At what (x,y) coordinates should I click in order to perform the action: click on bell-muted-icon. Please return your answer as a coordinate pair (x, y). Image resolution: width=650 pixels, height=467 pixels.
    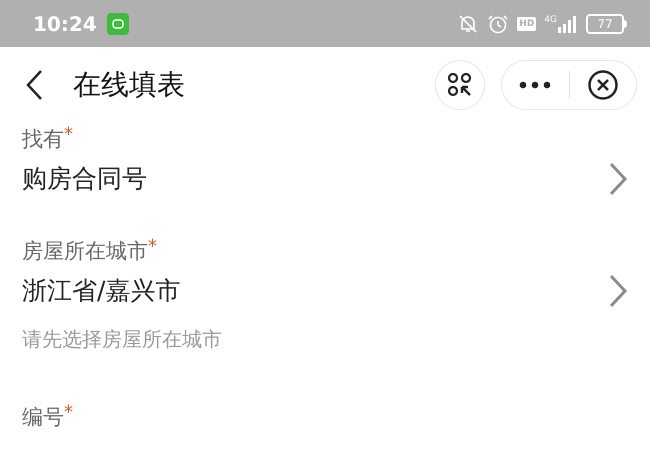
    Looking at the image, I should click on (468, 23).